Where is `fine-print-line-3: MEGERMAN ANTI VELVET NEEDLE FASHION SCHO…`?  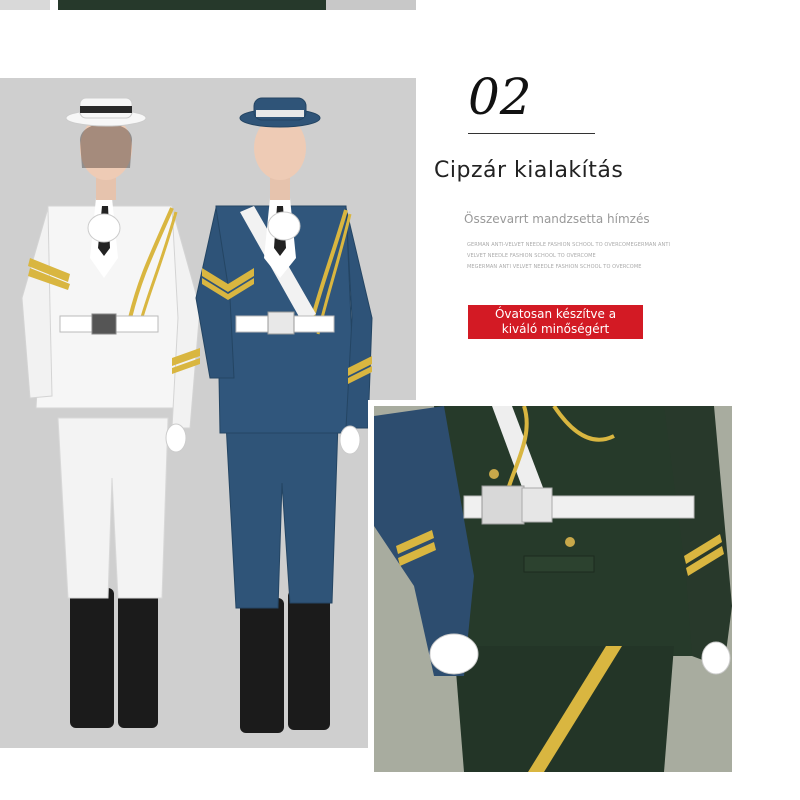
fine-print-line-3: MEGERMAN ANTI VELVET NEEDLE FASHION SCHO… is located at coordinates (554, 267).